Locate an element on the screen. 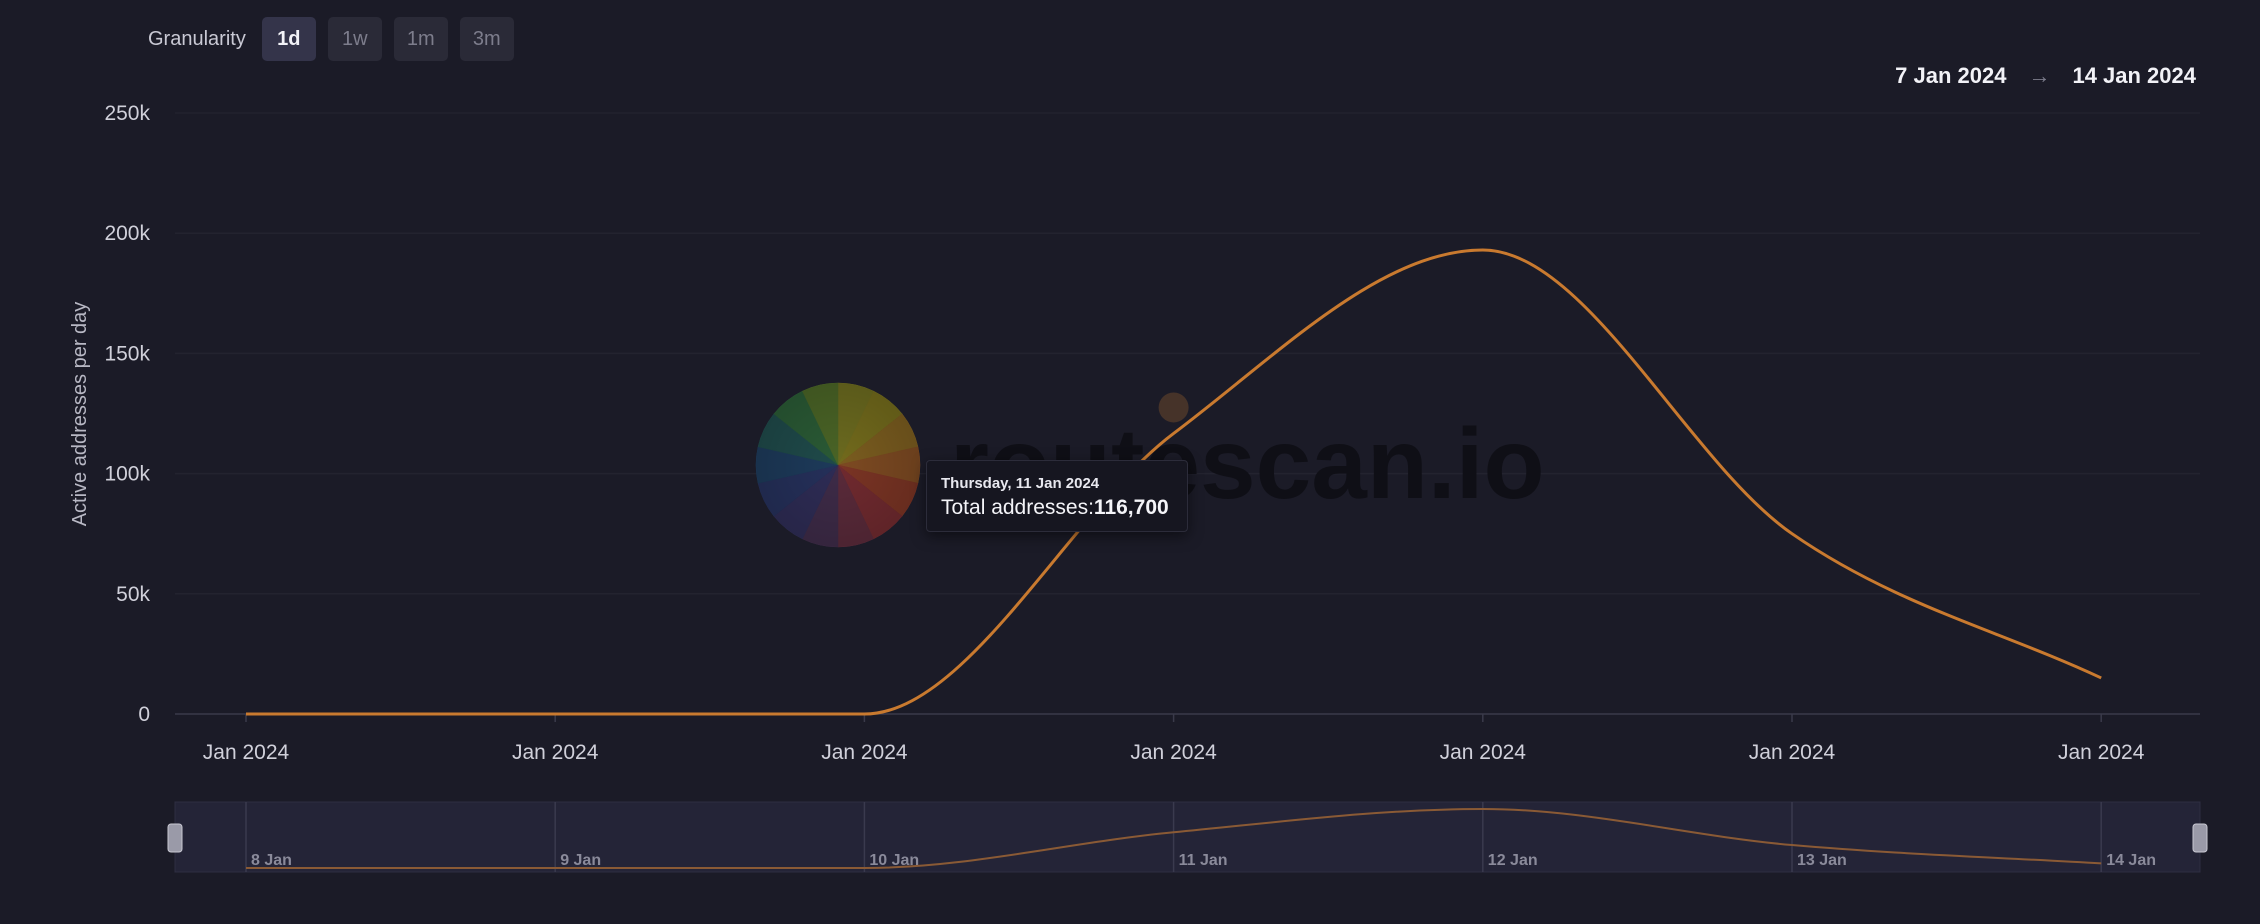 Image resolution: width=2260 pixels, height=924 pixels. y-tick-label: 100k is located at coordinates (127, 474).